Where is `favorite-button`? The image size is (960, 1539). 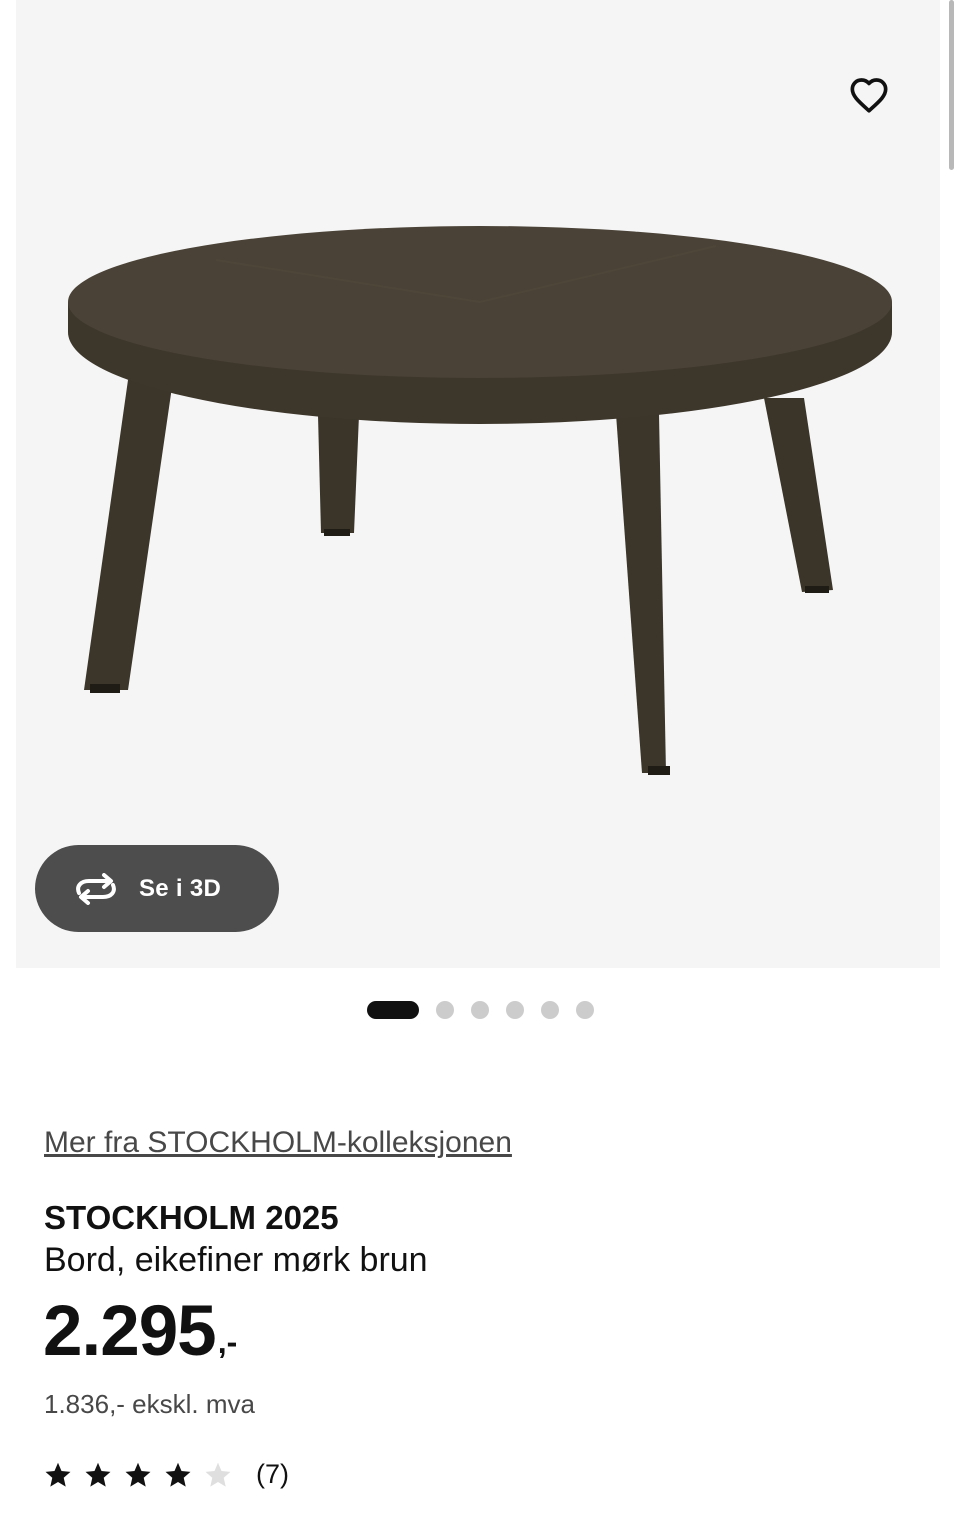
favorite-button is located at coordinates (869, 95).